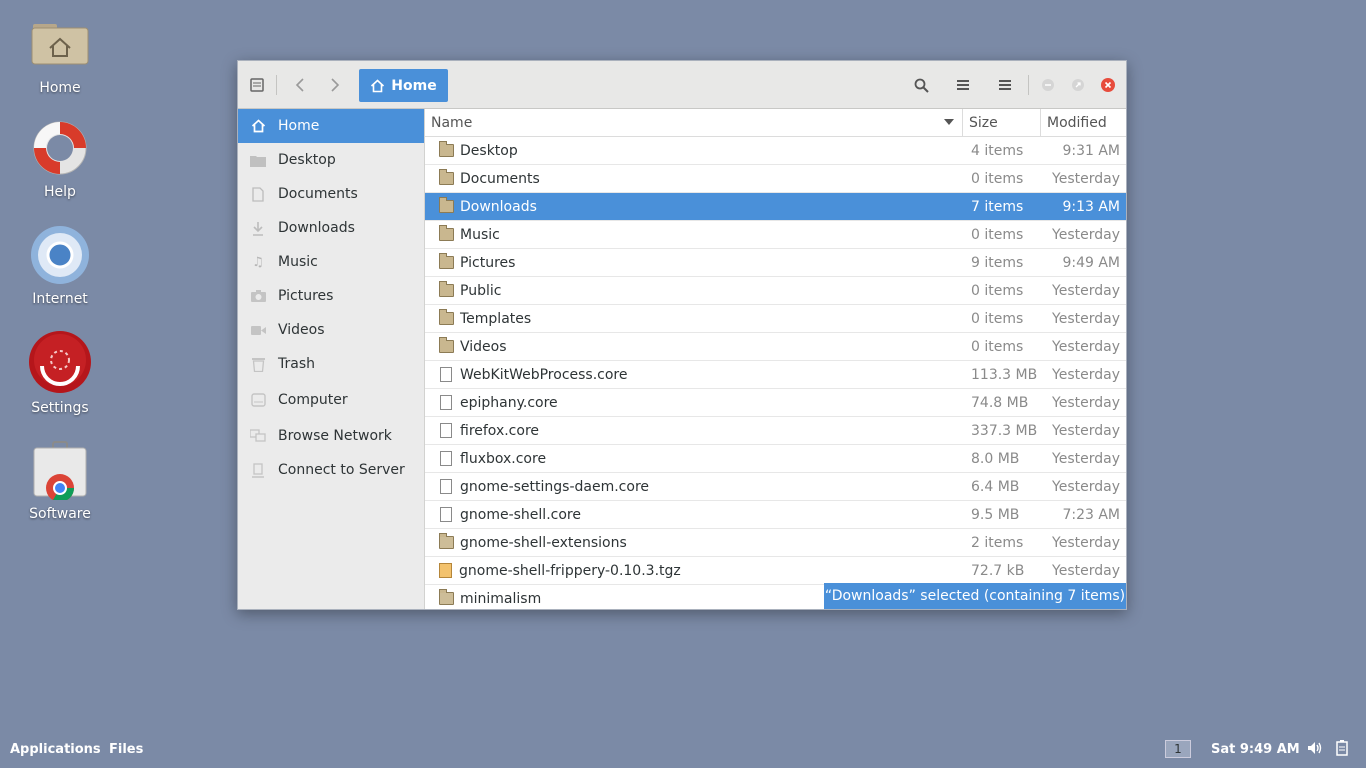 The width and height of the screenshot is (1366, 768). I want to click on file-size: 0 items, so click(997, 290).